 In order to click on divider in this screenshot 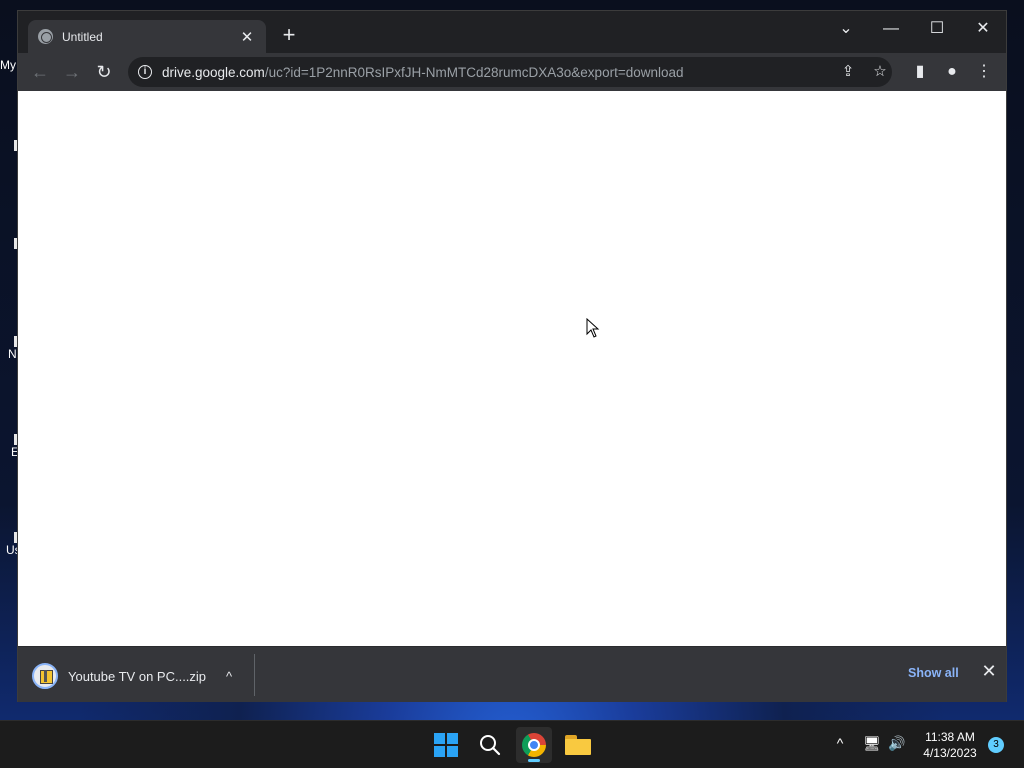, I will do `click(254, 675)`.